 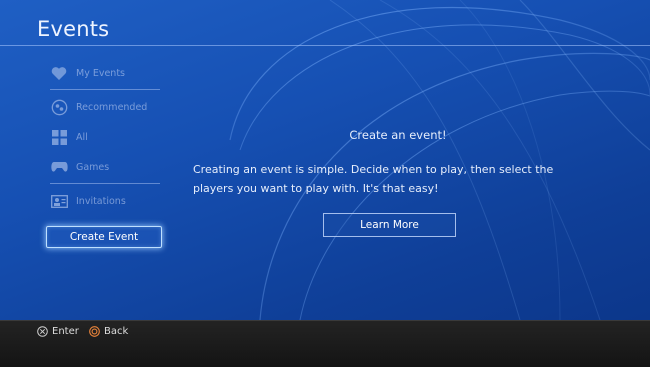 What do you see at coordinates (389, 225) in the screenshot?
I see `learn-more-button: Learn More` at bounding box center [389, 225].